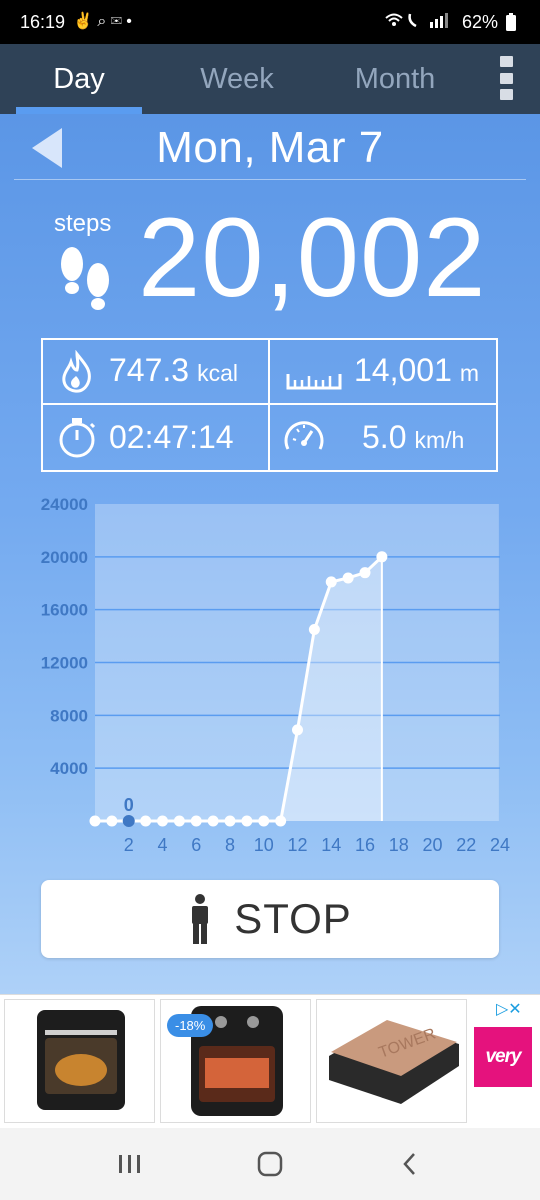  I want to click on wifi-signal-icon, so click(416, 20).